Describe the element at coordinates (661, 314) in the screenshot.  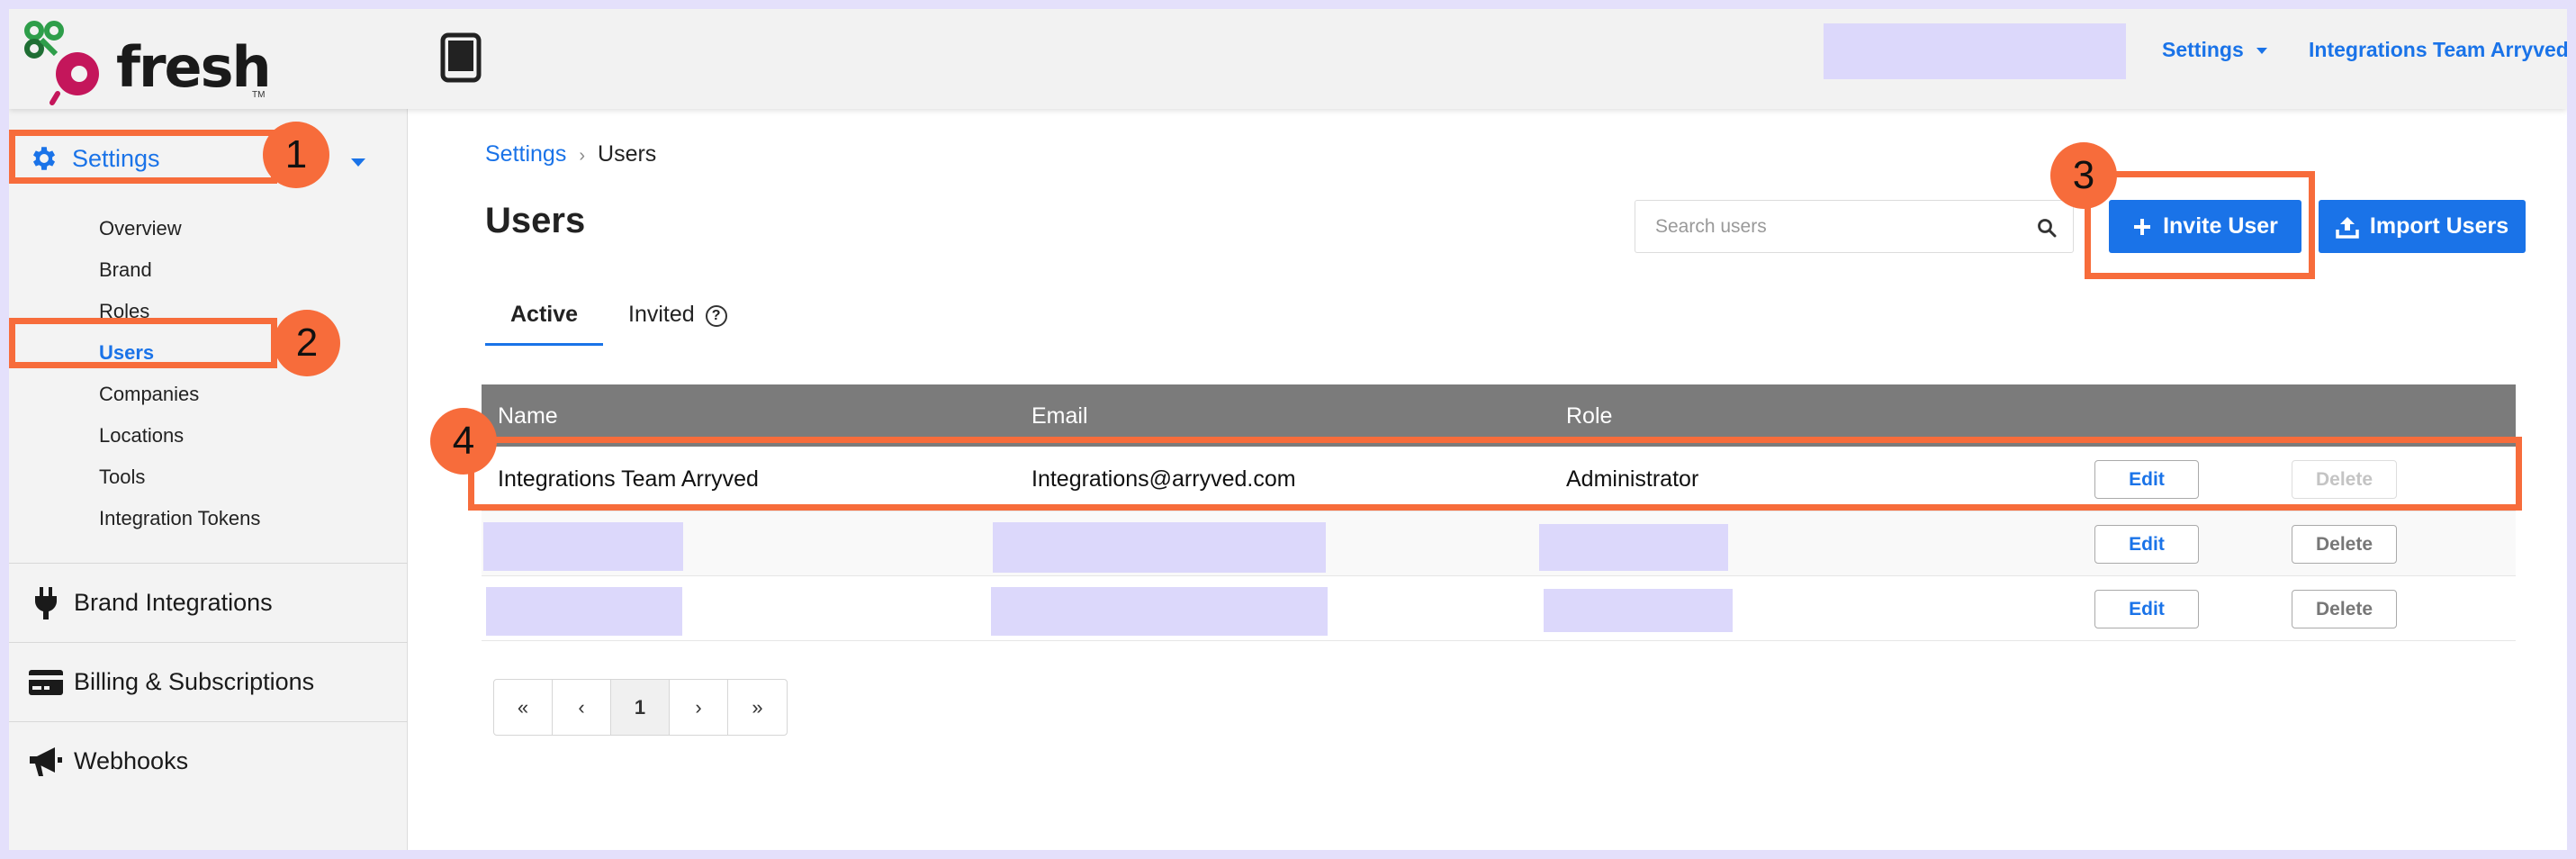
I see `tab-invited-label: Invited` at that location.